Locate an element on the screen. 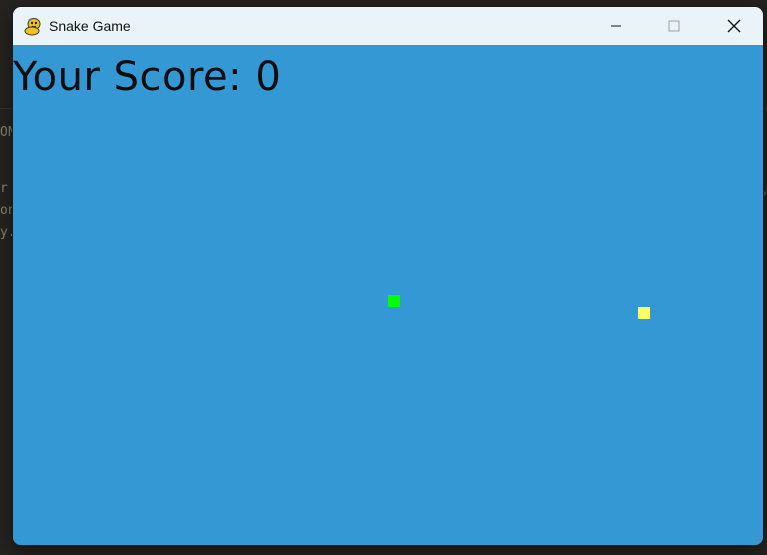  close-icon is located at coordinates (734, 26).